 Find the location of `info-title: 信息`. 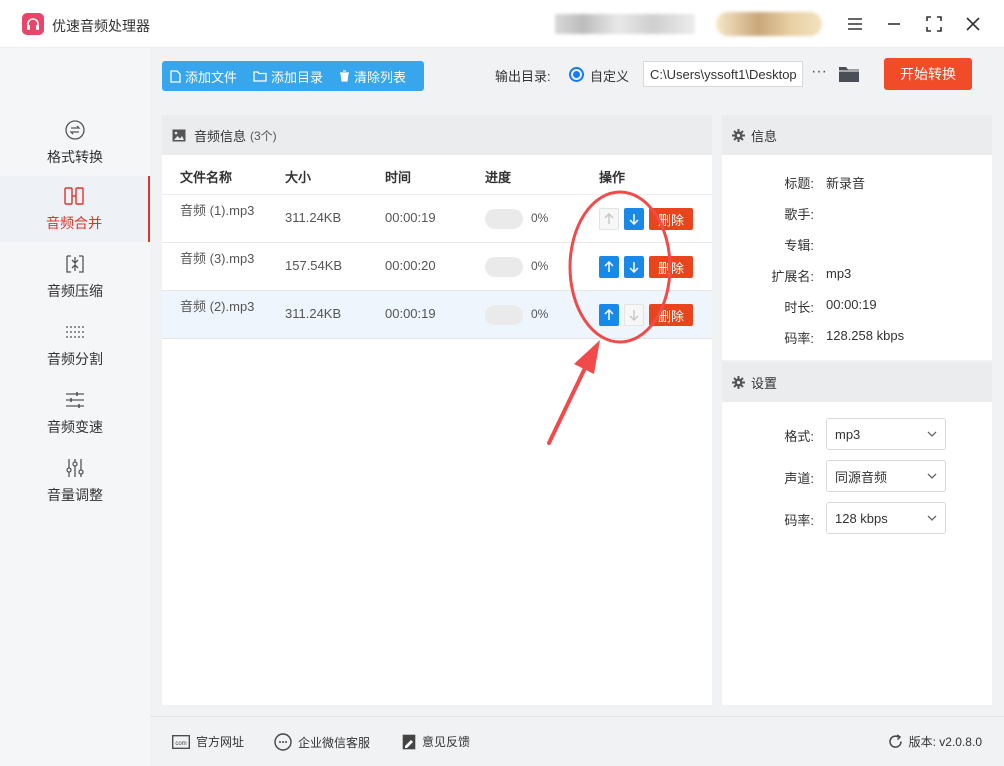

info-title: 信息 is located at coordinates (764, 136).